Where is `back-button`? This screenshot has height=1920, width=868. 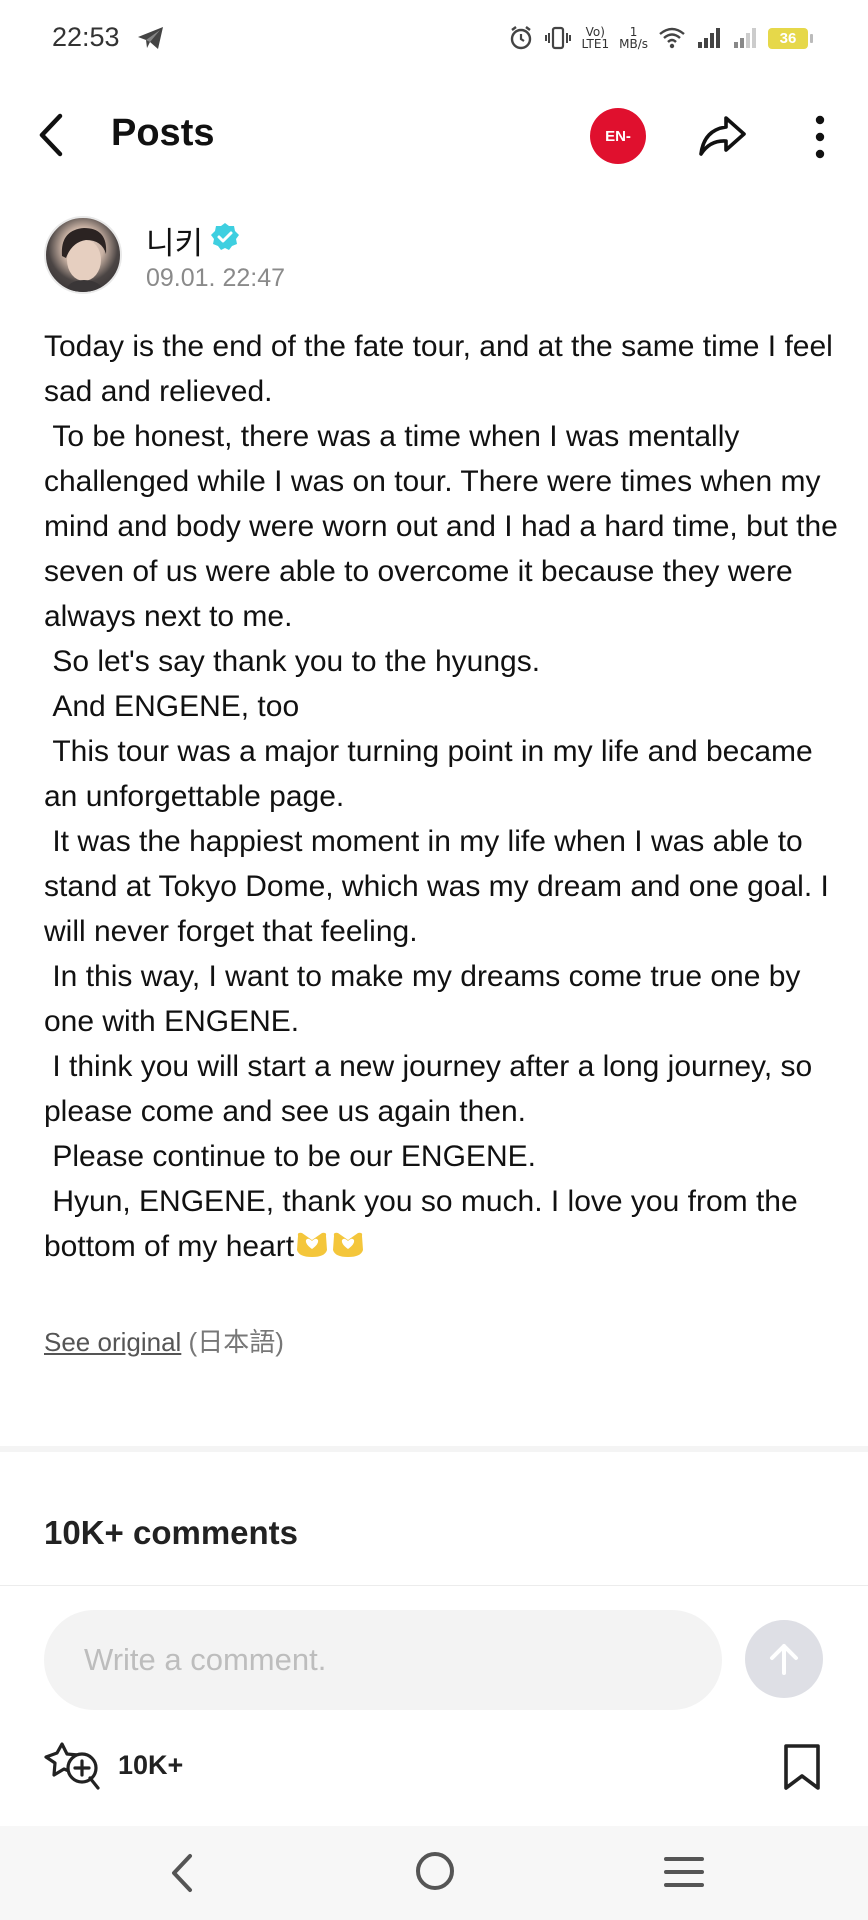 back-button is located at coordinates (52, 135).